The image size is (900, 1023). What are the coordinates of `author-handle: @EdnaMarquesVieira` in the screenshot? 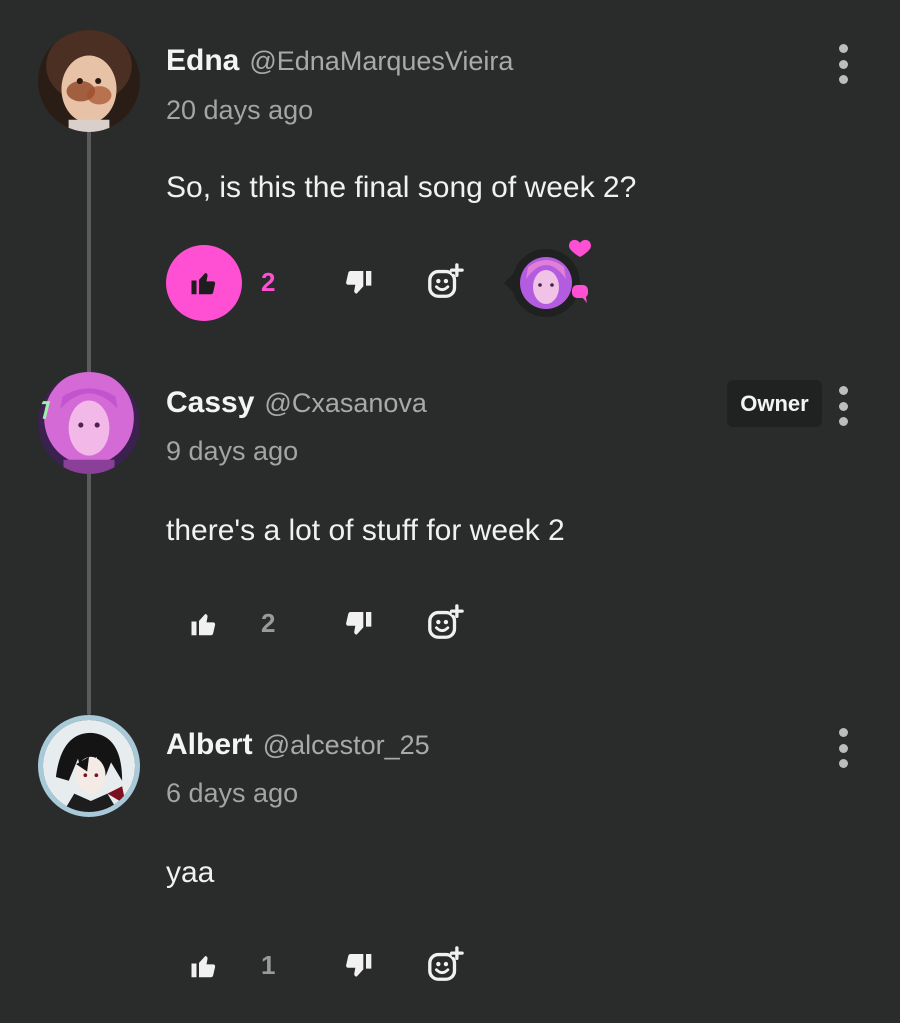 It's located at (381, 61).